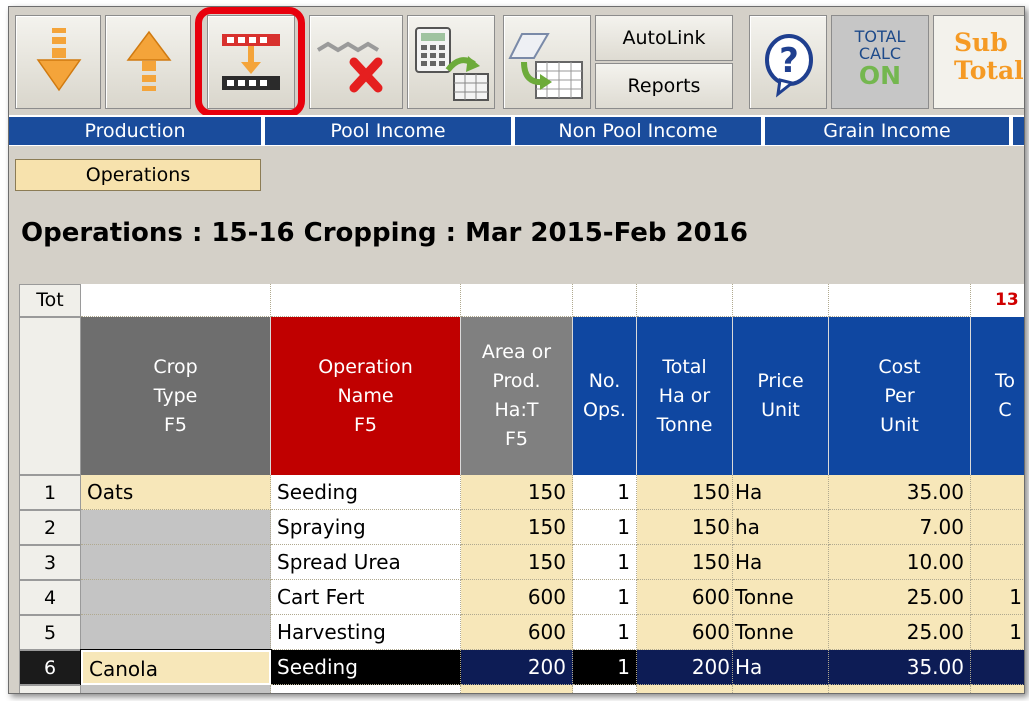 Image resolution: width=1029 pixels, height=701 pixels. I want to click on reports-button: Reports, so click(664, 86).